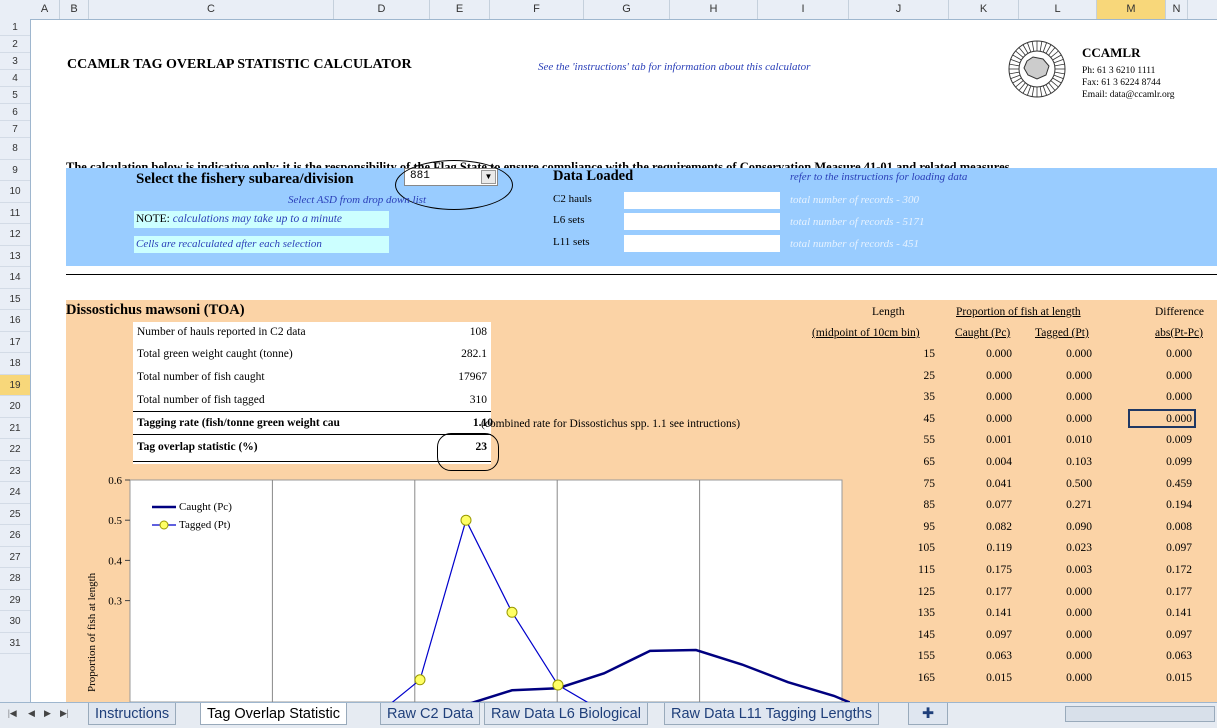 The width and height of the screenshot is (1217, 728). Describe the element at coordinates (984, 9) in the screenshot. I see `column-header-k: K` at that location.